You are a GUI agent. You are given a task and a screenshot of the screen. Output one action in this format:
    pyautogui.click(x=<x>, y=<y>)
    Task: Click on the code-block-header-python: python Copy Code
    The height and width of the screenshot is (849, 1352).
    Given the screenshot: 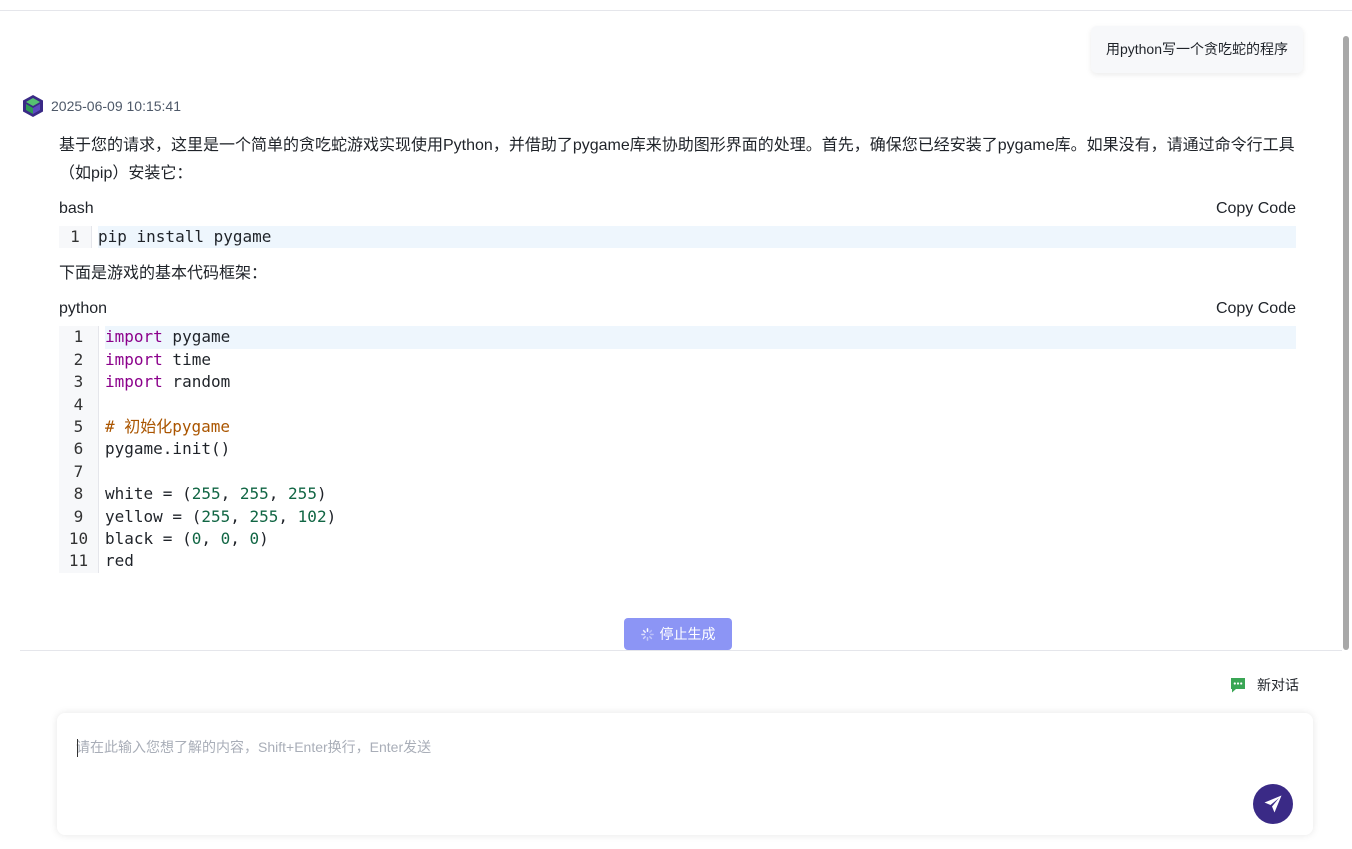 What is the action you would take?
    pyautogui.click(x=677, y=309)
    